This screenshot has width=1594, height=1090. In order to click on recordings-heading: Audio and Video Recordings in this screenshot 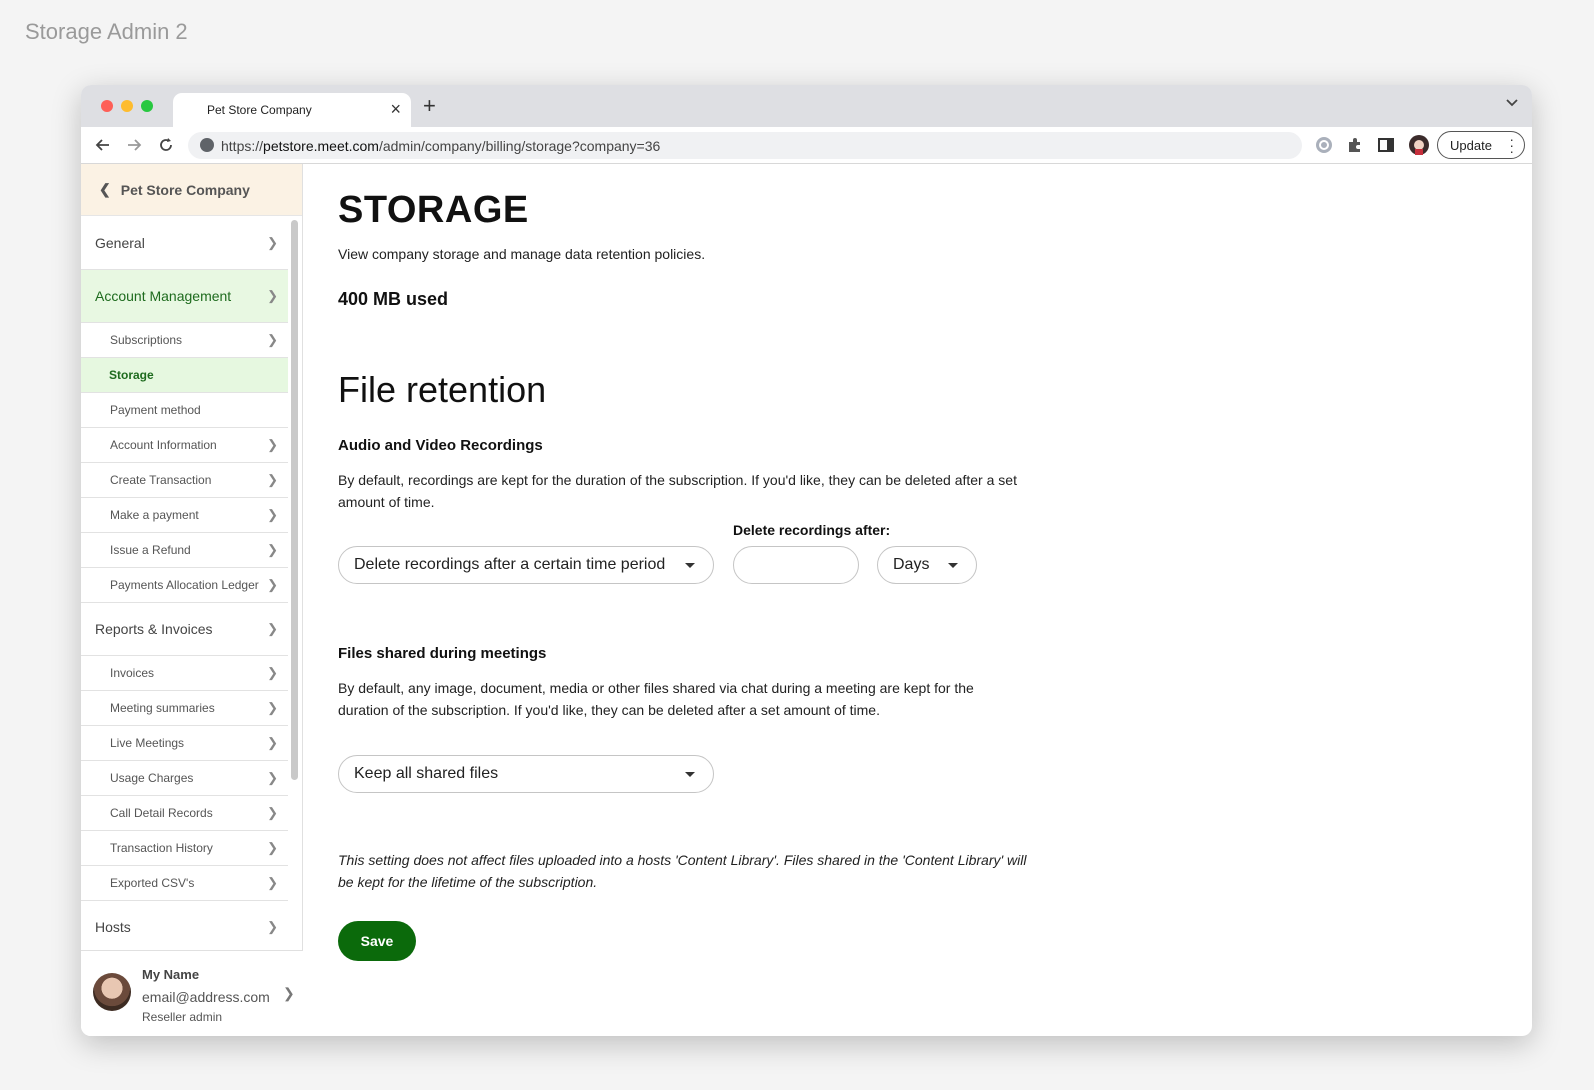, I will do `click(440, 445)`.